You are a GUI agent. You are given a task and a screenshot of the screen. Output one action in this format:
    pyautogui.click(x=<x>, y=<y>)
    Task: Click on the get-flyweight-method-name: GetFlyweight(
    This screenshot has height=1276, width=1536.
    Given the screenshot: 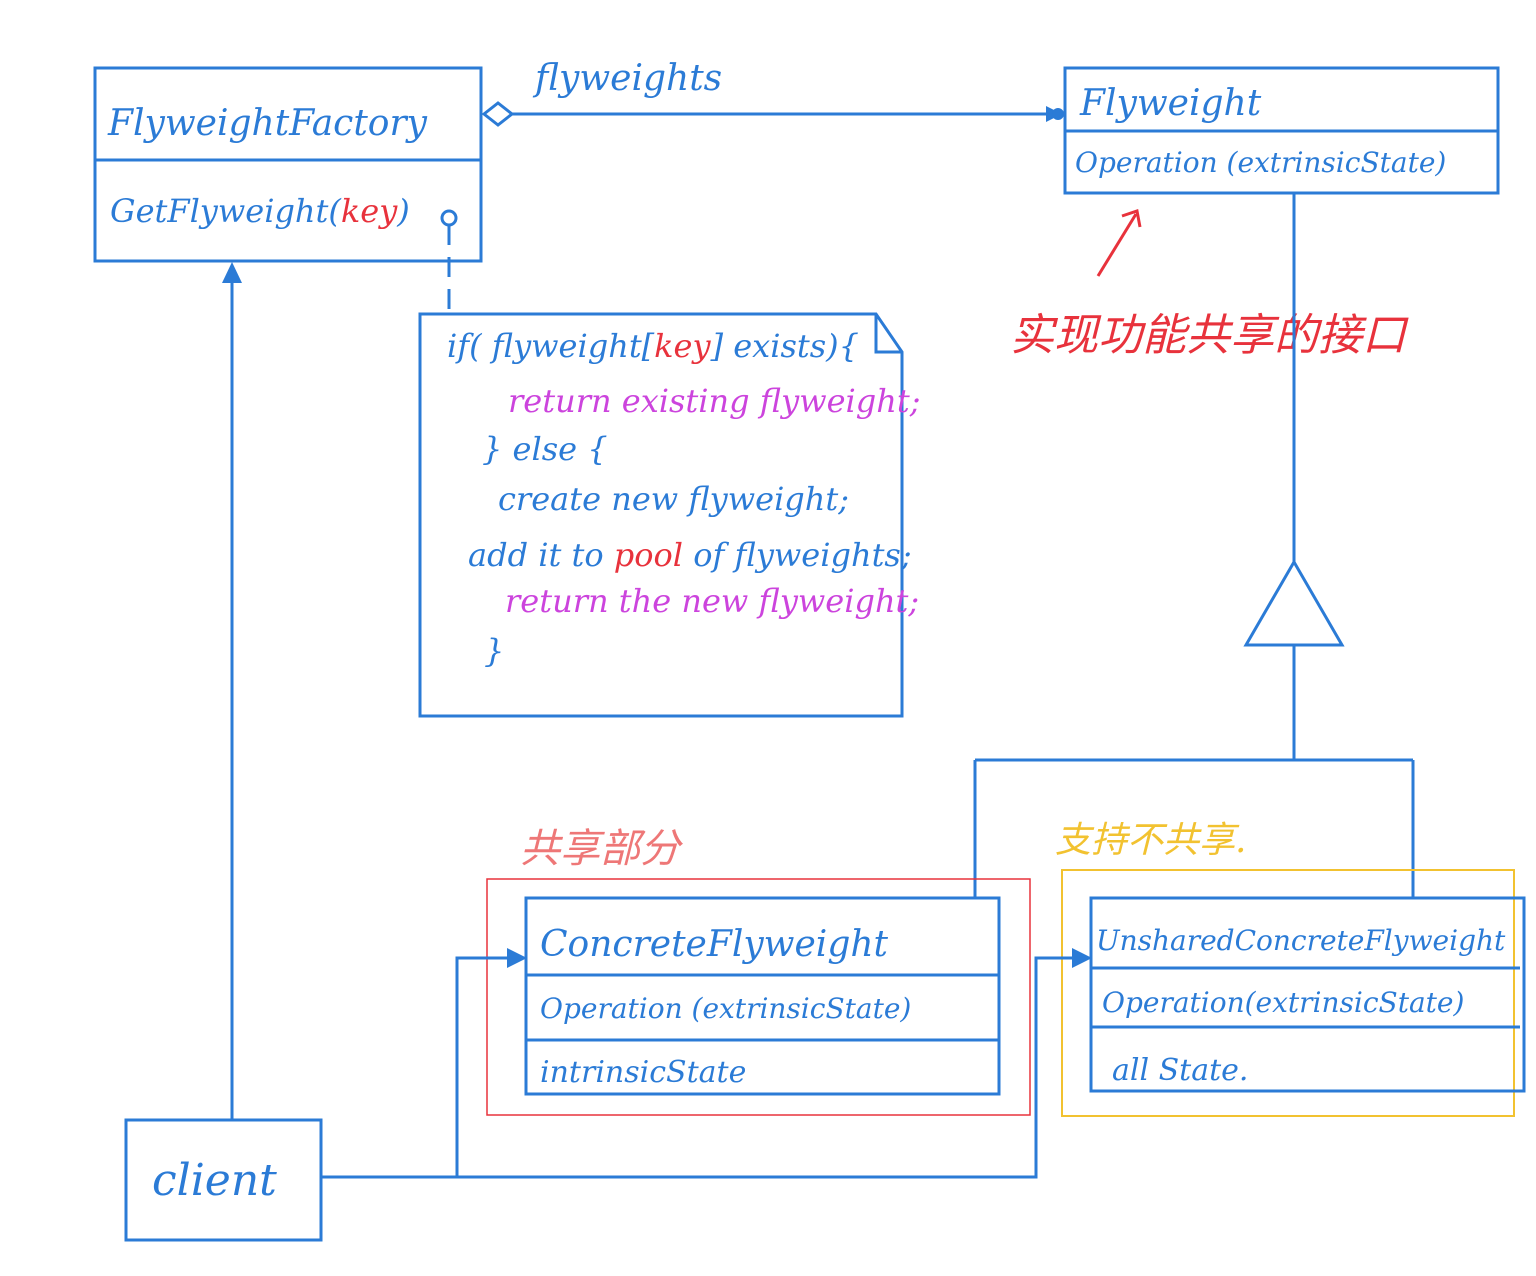 What is the action you would take?
    pyautogui.click(x=226, y=211)
    